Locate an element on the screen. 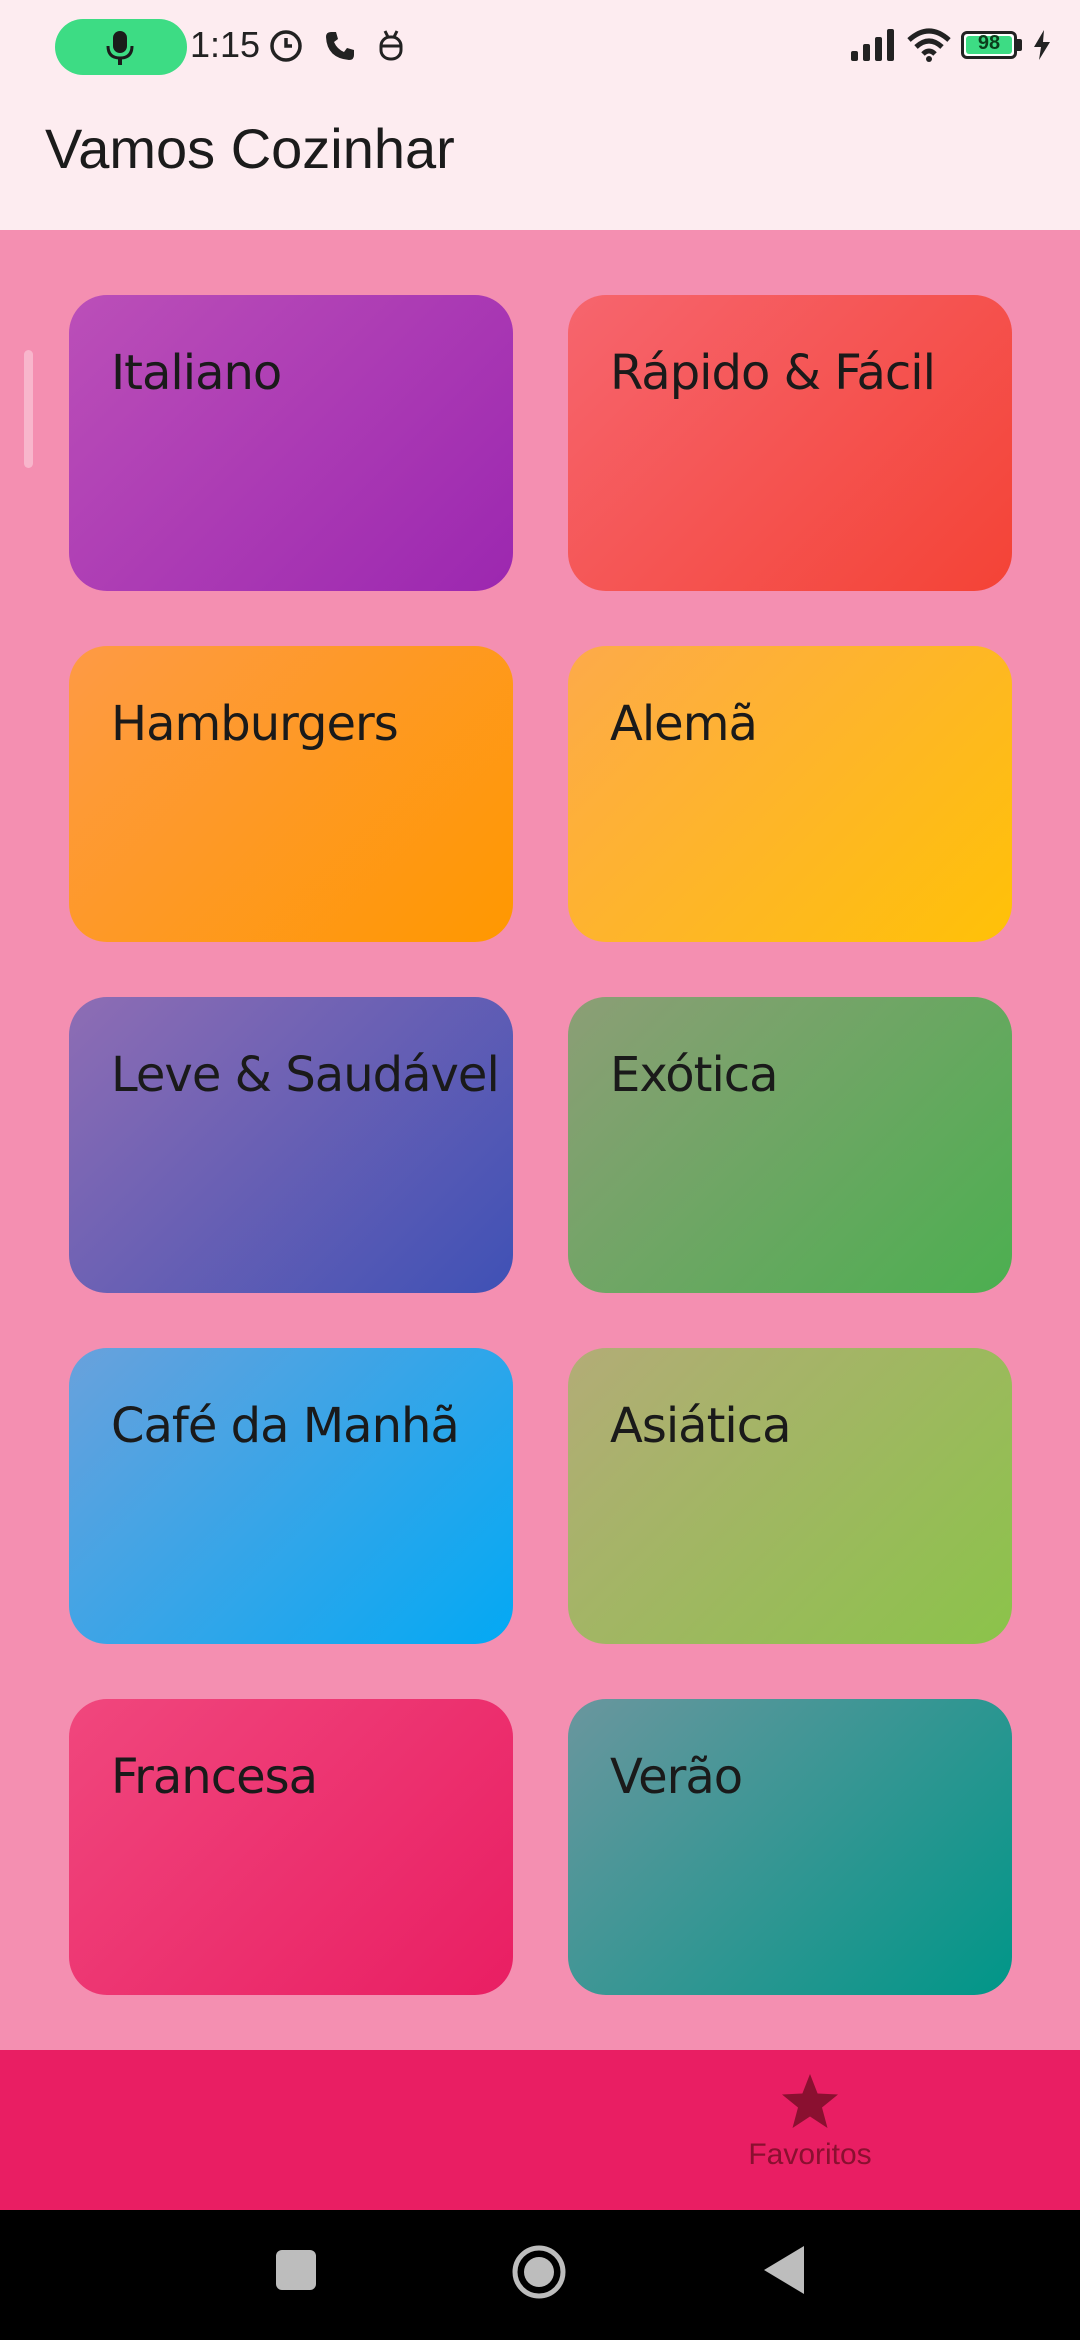 The image size is (1080, 2340). battery-tip is located at coordinates (1019, 45).